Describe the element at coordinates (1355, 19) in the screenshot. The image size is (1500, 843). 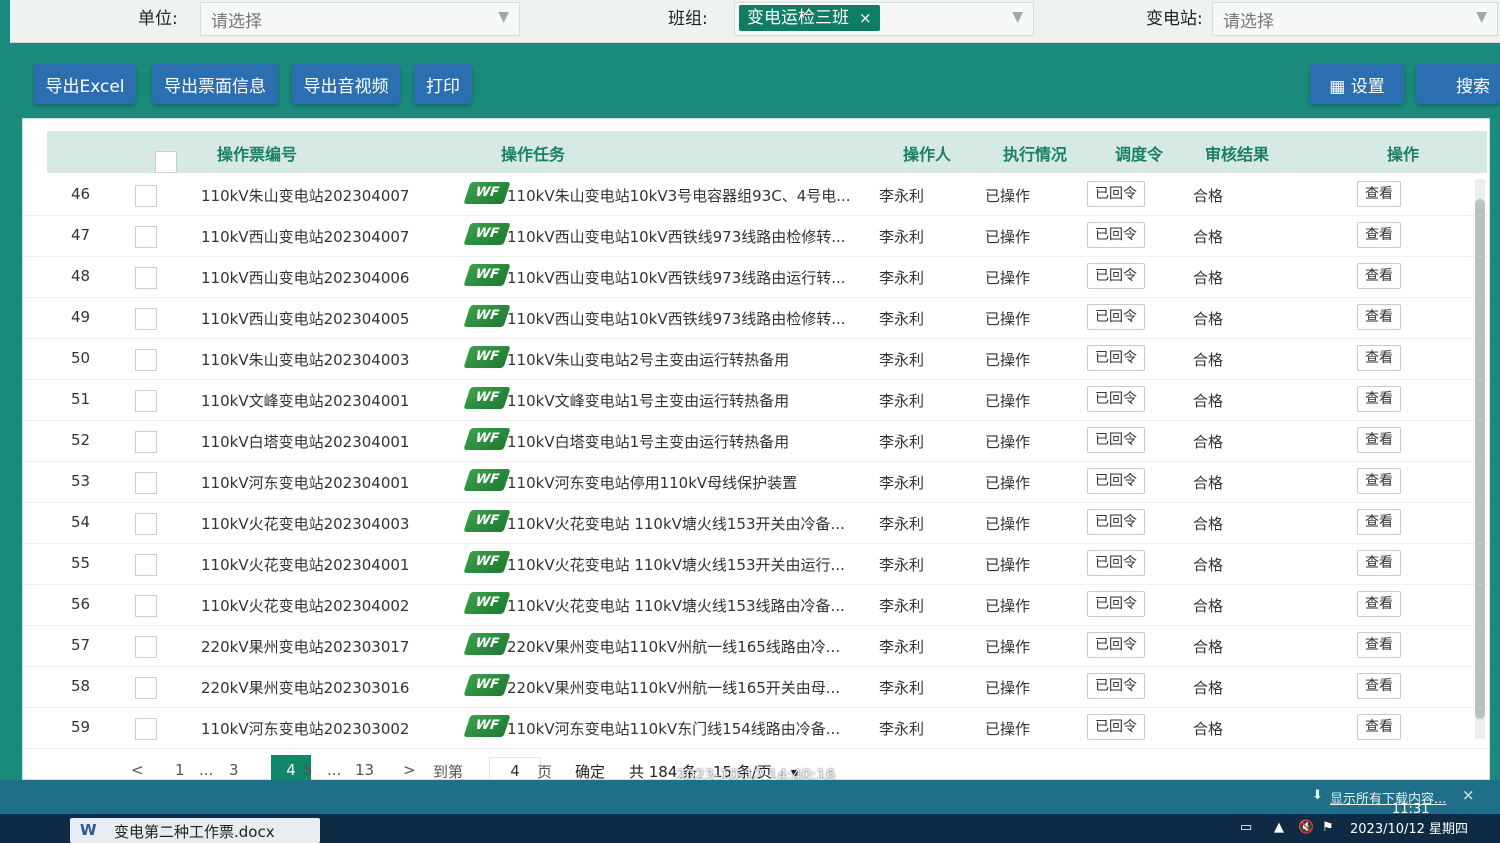
I see `station-select: 请选择 ▼` at that location.